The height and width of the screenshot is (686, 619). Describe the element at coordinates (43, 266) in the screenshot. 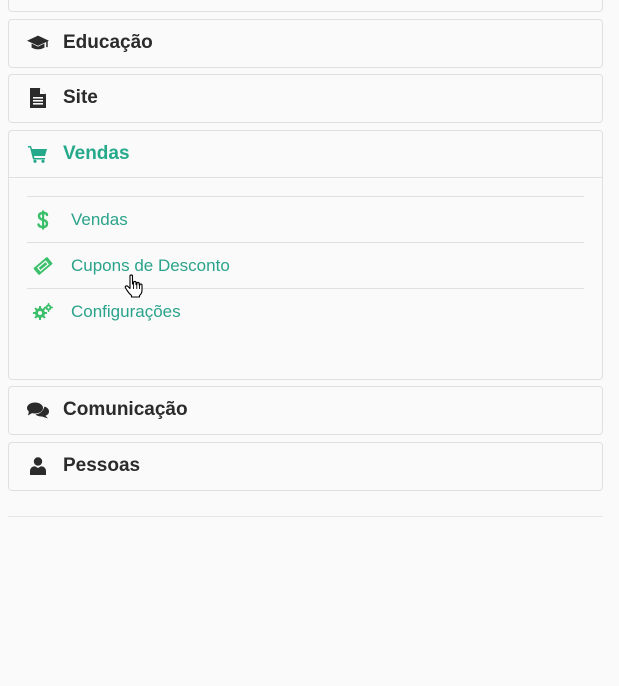

I see `ticket-icon` at that location.